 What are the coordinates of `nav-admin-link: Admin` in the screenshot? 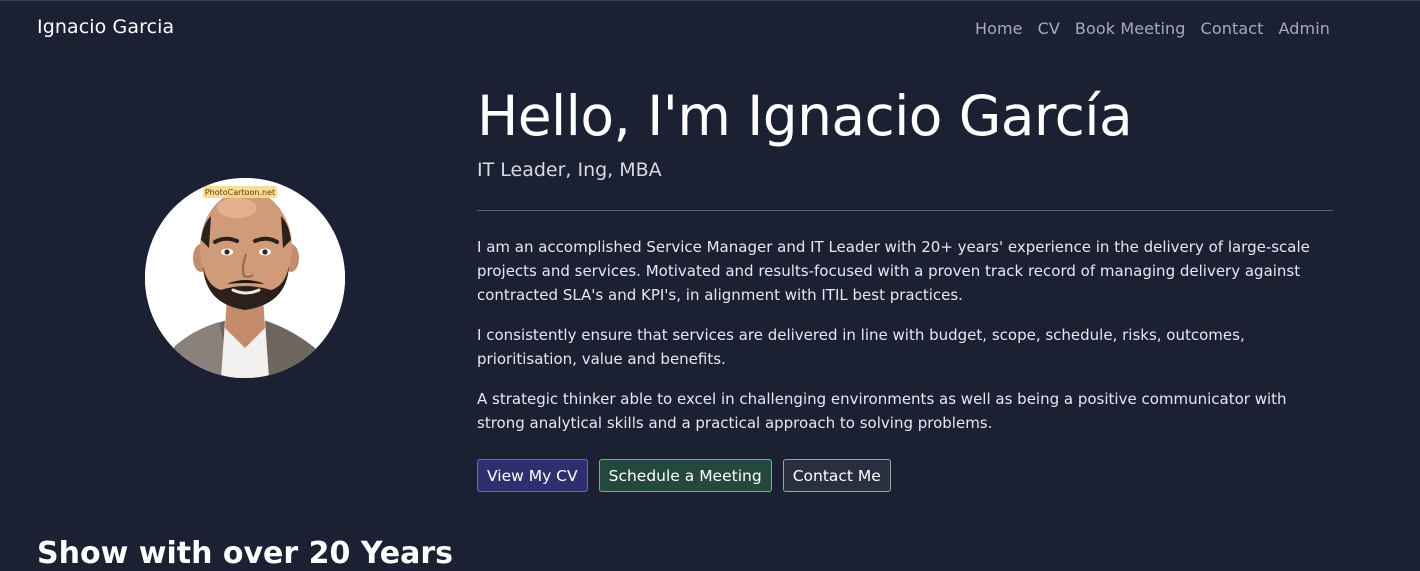 It's located at (1305, 28).